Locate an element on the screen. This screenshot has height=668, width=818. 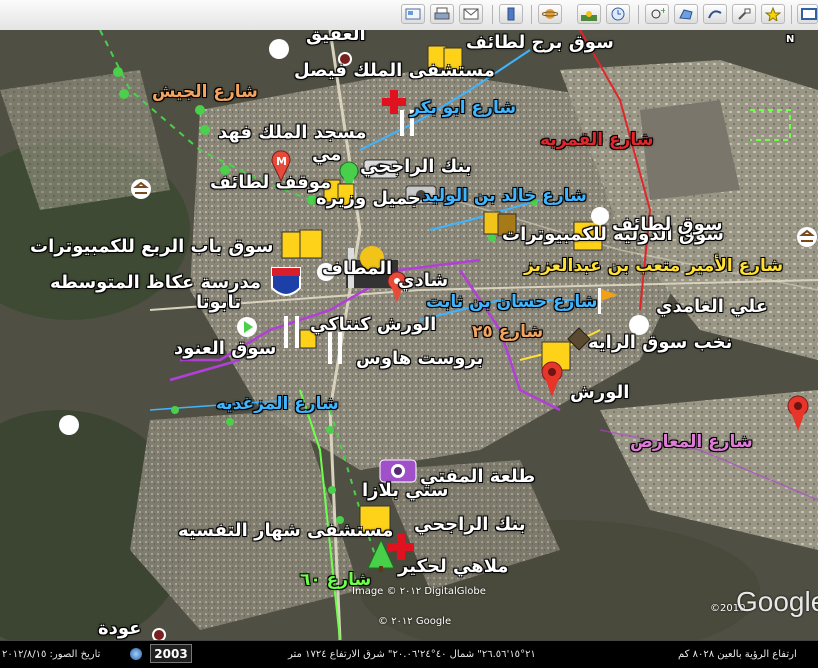
place-mataf: المطاف is located at coordinates (357, 268).